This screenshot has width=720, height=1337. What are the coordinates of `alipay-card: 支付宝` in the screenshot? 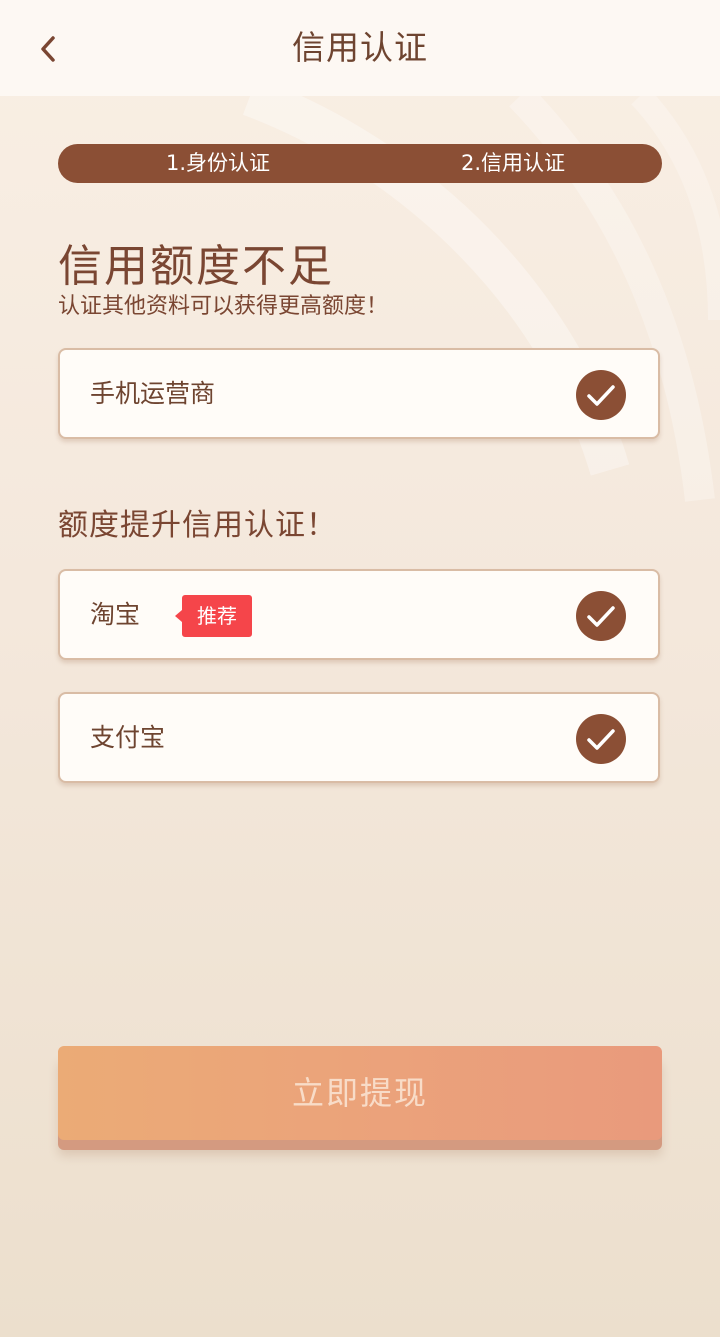 It's located at (359, 737).